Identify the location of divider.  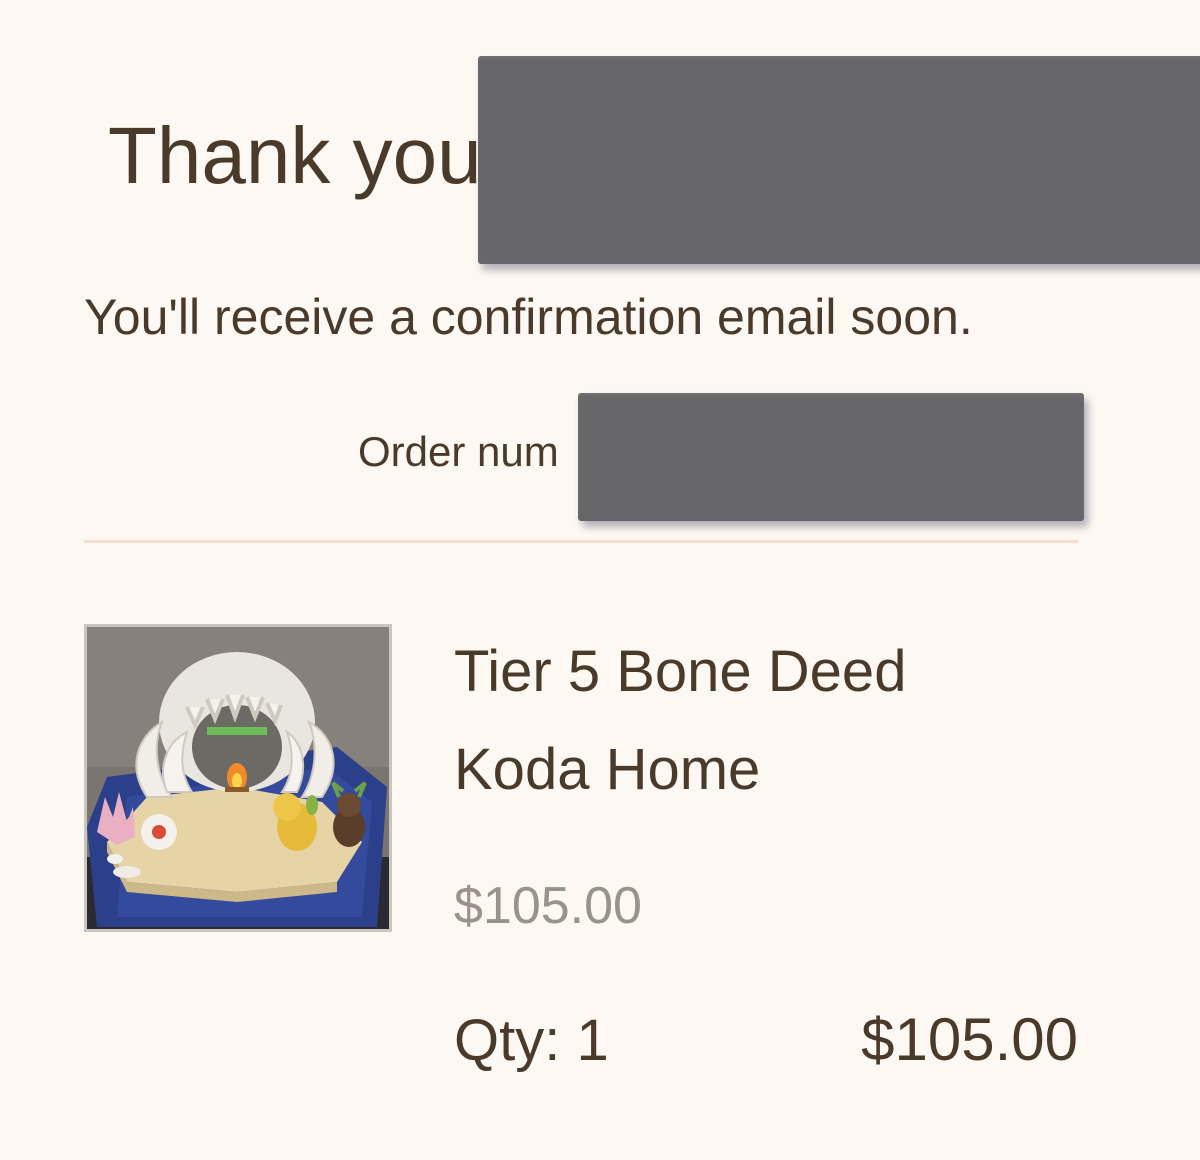
(581, 541).